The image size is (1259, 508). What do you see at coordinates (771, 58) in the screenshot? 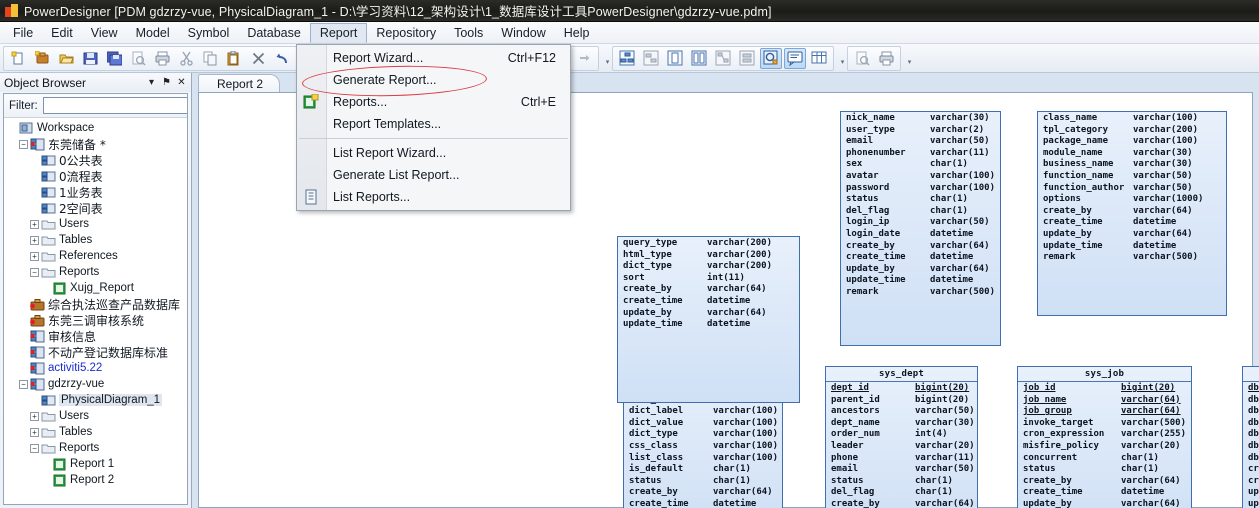
I see `view-diagram-icon` at bounding box center [771, 58].